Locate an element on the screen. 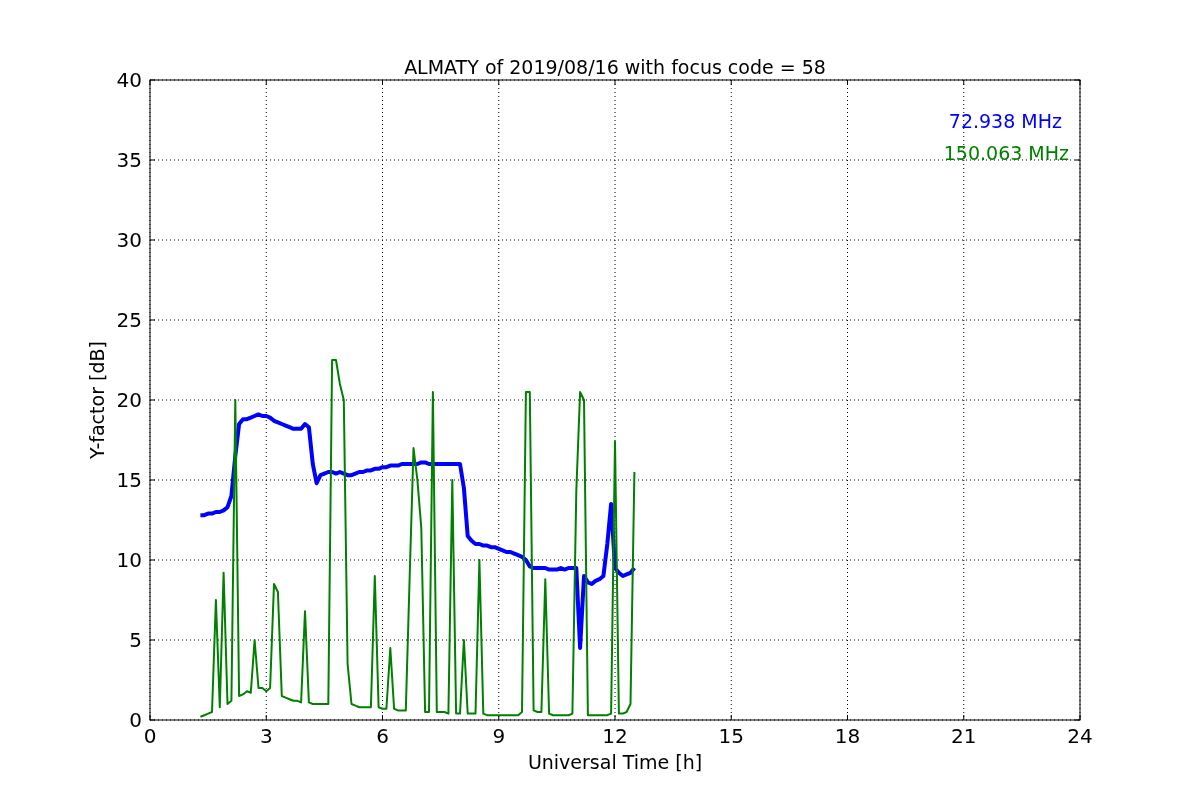 The height and width of the screenshot is (800, 1200). x-tick-label: 21 is located at coordinates (964, 736).